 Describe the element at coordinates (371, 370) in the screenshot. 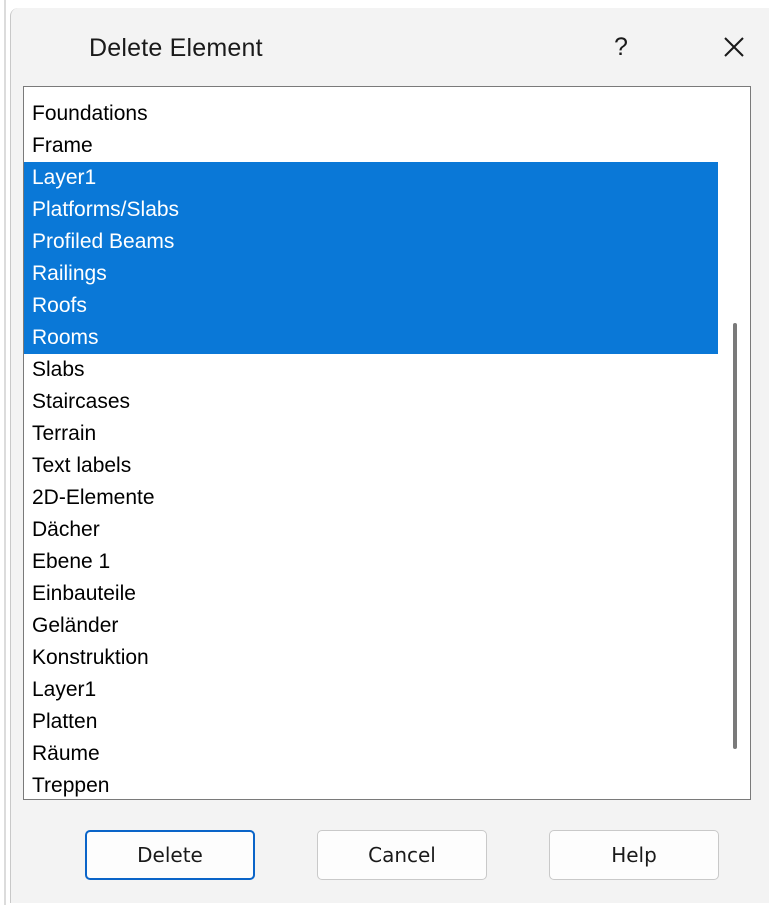

I see `list-item: Slabs` at that location.